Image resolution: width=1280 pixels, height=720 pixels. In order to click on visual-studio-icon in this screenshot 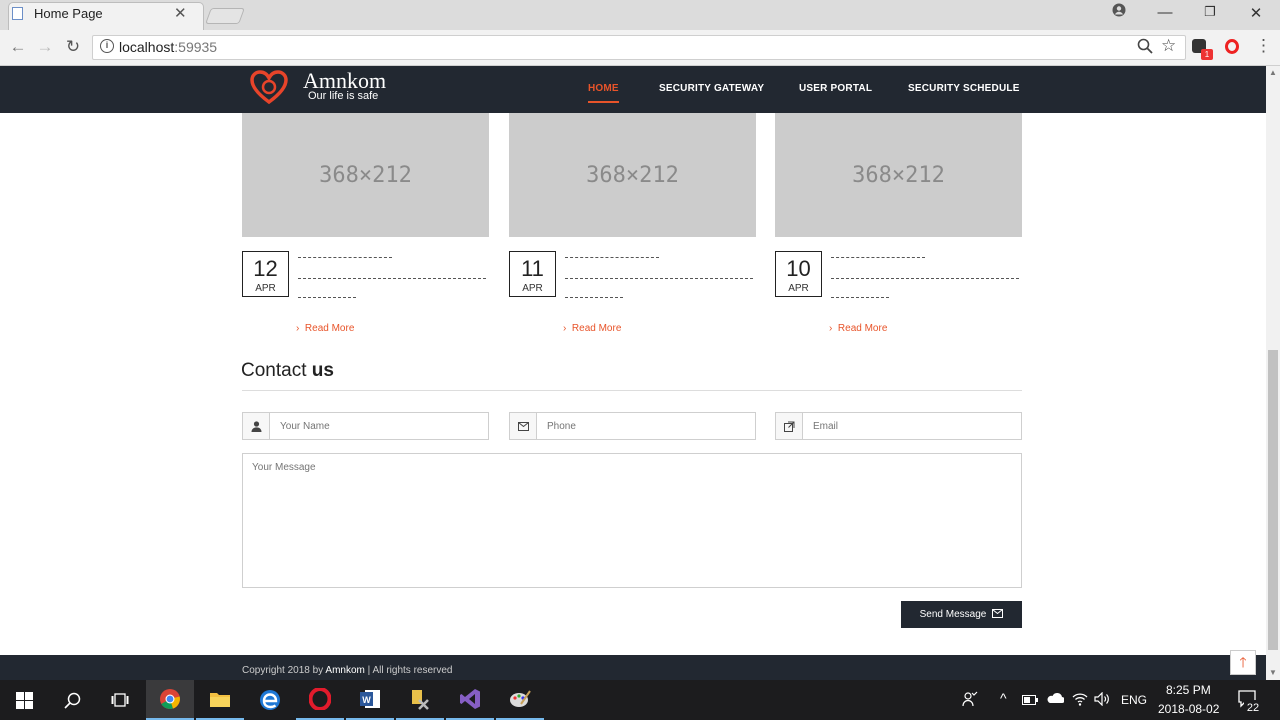, I will do `click(470, 700)`.